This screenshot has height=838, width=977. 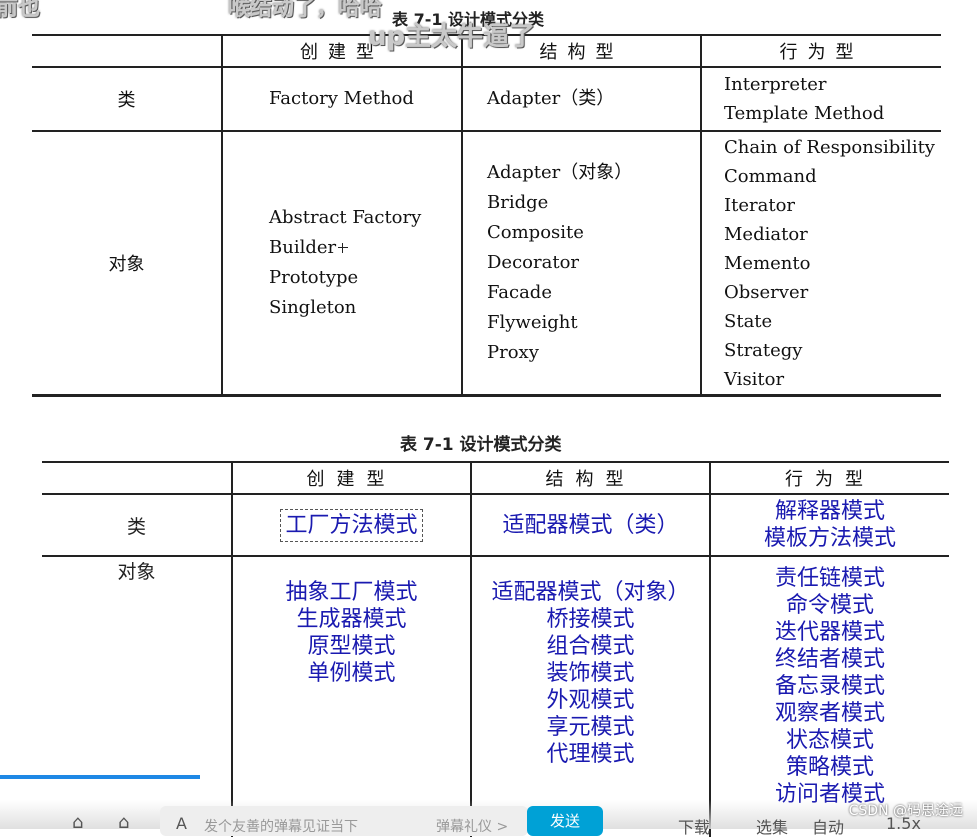 What do you see at coordinates (20, 10) in the screenshot?
I see `danmaku-comment: 前也` at bounding box center [20, 10].